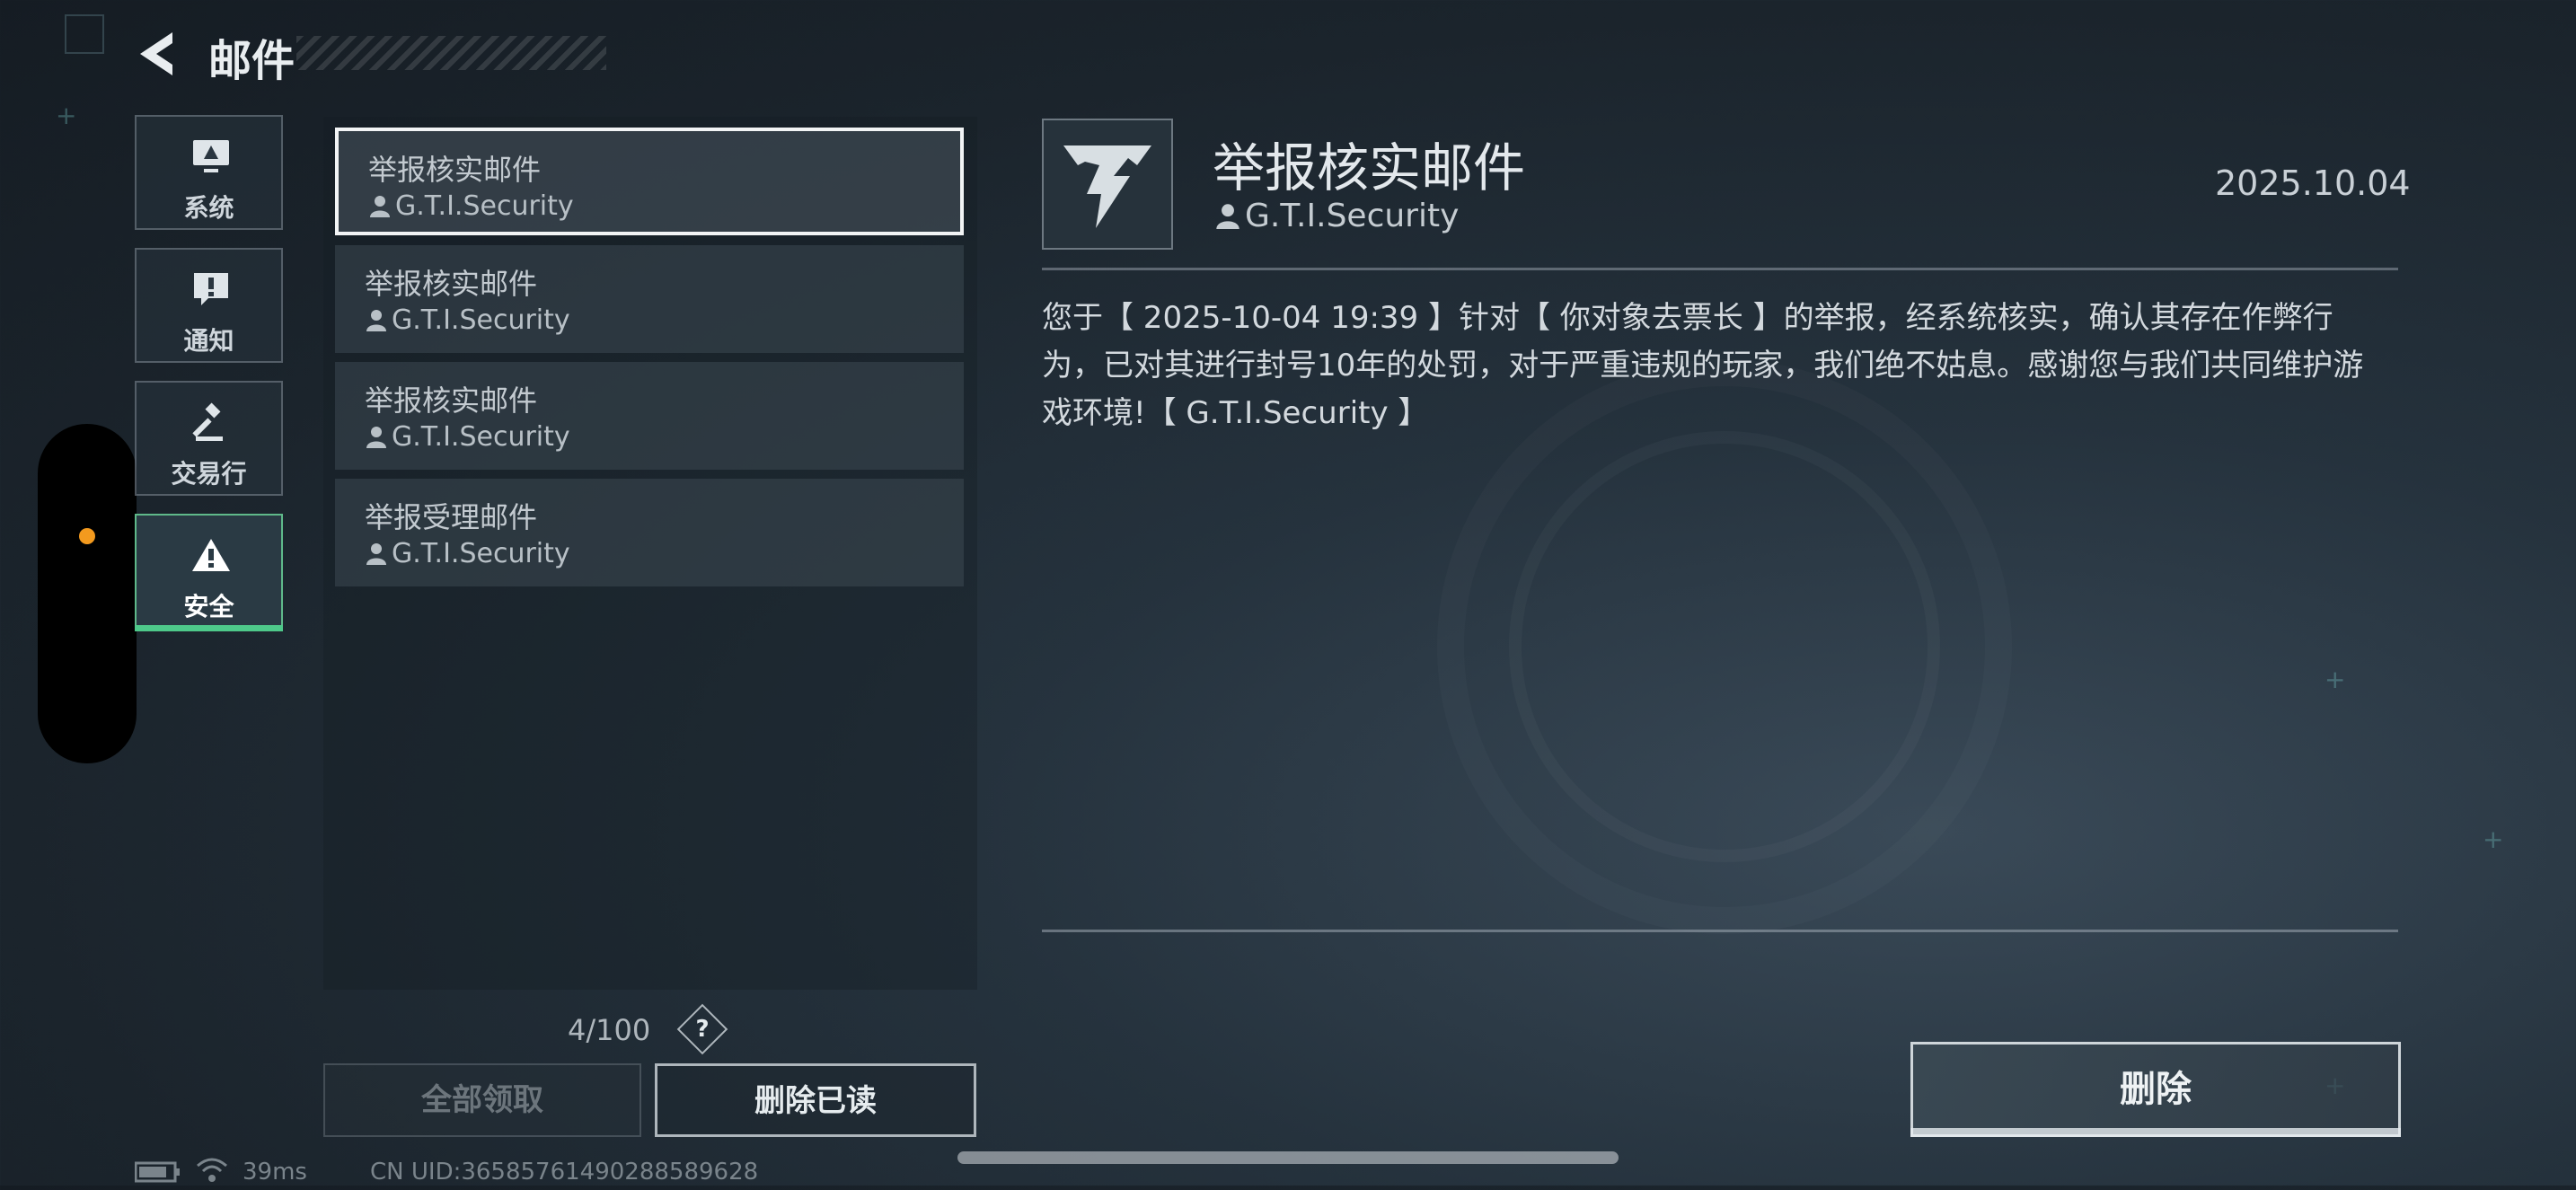  I want to click on category-security: 安全, so click(209, 571).